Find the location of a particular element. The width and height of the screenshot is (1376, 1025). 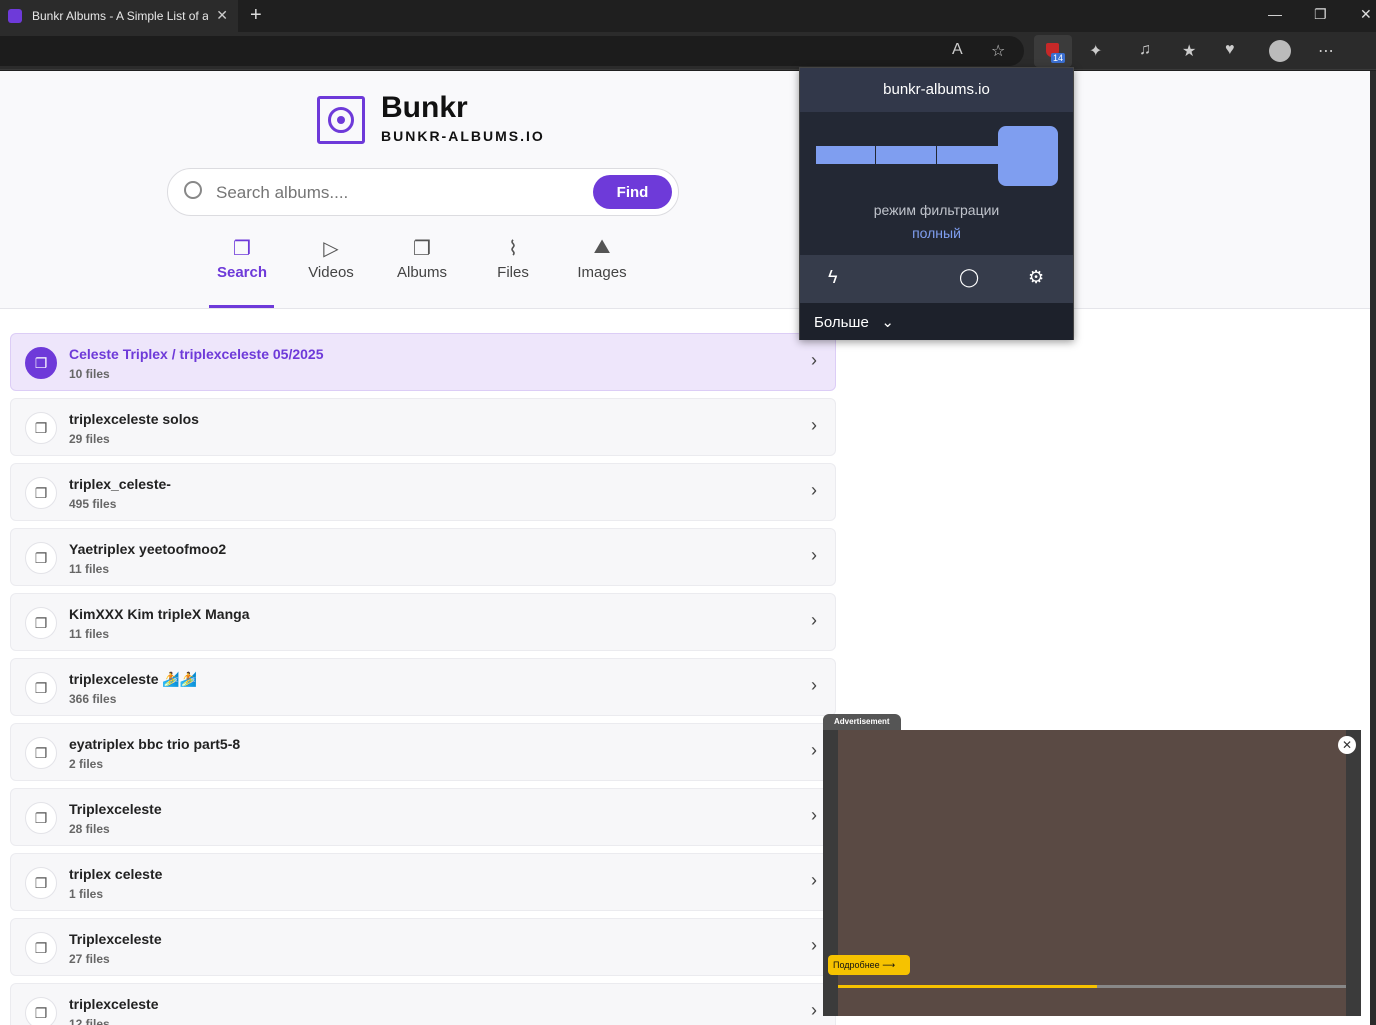

tab-search: ❐ Search is located at coordinates (242, 258).